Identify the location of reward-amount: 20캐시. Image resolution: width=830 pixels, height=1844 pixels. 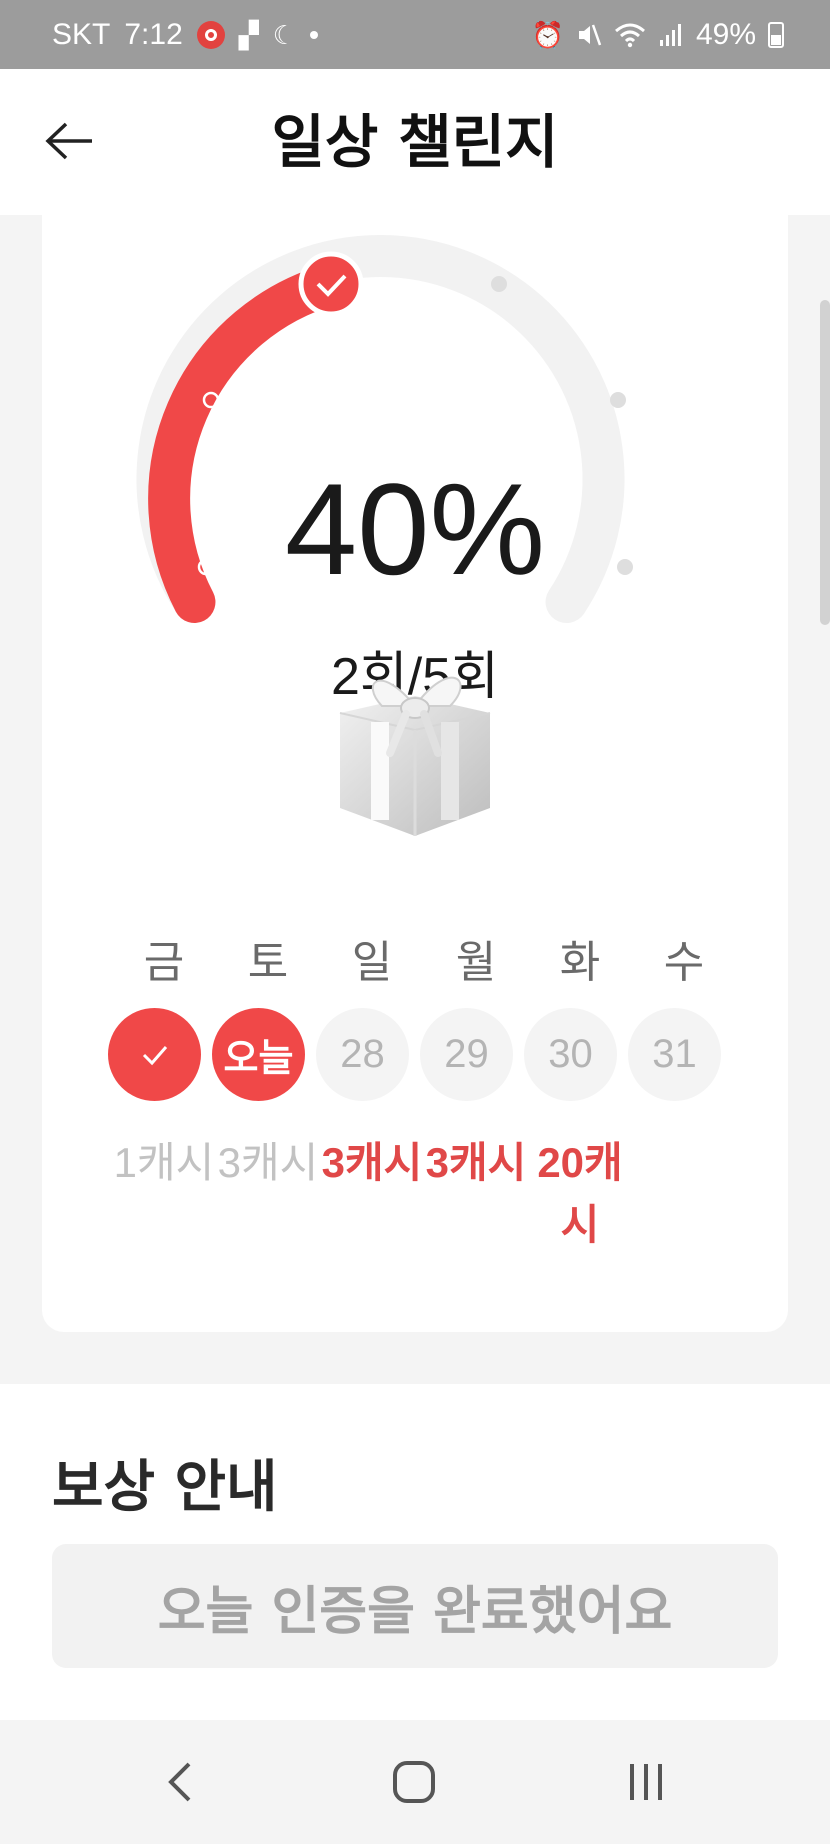
(580, 1193).